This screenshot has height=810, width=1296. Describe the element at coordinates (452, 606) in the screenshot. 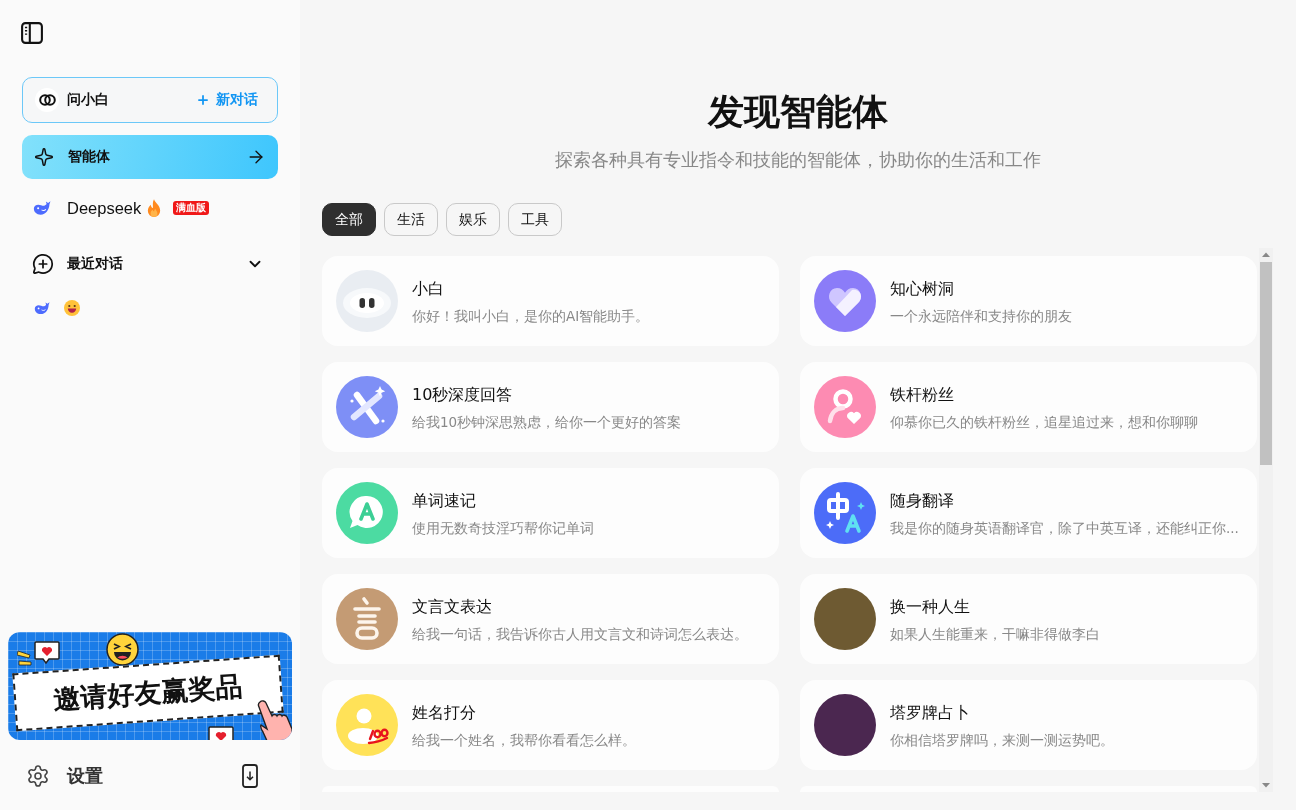

I see `agent-name: 文言文表达` at that location.